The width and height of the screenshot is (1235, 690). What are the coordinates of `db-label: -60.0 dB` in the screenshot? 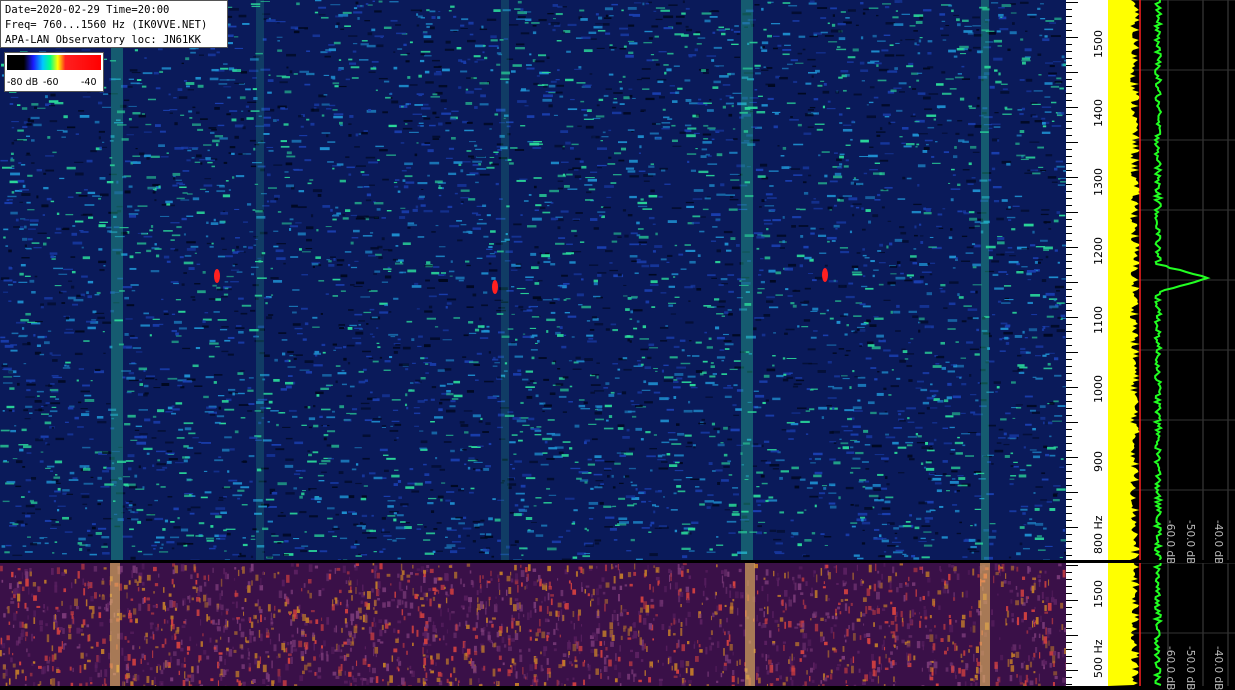 It's located at (1170, 542).